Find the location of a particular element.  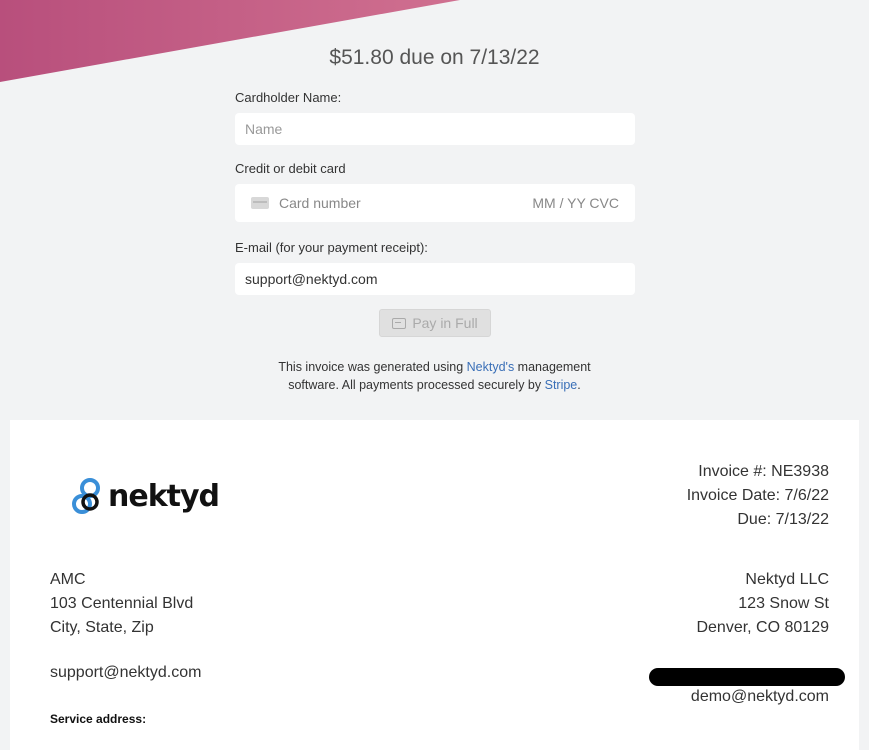

company-address-line2: Denver, CO 80129 is located at coordinates (762, 627).